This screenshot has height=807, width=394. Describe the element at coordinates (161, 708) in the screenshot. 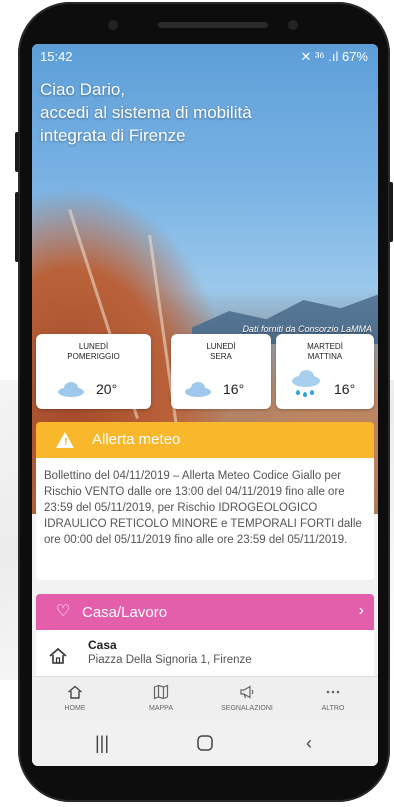

I see `nav-map-label: MAPPA` at that location.